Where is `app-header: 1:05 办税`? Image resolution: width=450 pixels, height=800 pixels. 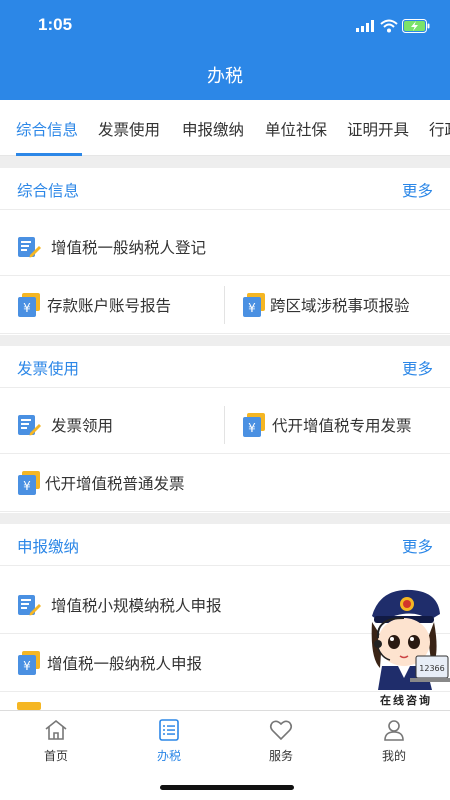
app-header: 1:05 办税 is located at coordinates (225, 50).